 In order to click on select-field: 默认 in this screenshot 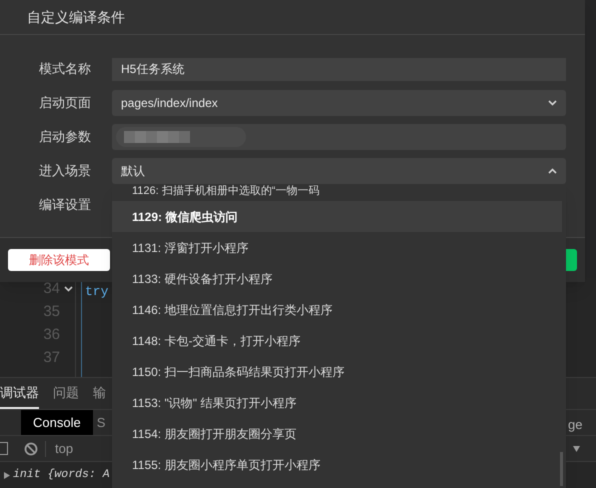, I will do `click(339, 171)`.